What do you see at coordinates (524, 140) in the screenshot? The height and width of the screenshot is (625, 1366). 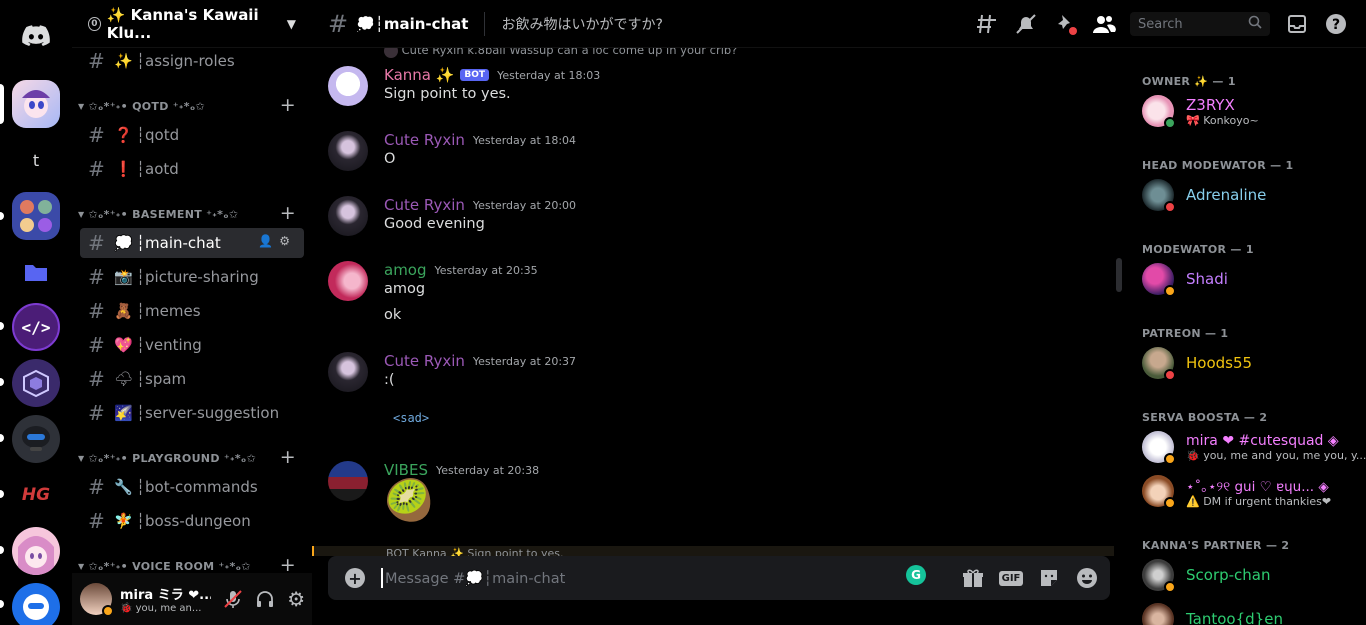 I see `message-timestamp: Yesterday at 18:04` at bounding box center [524, 140].